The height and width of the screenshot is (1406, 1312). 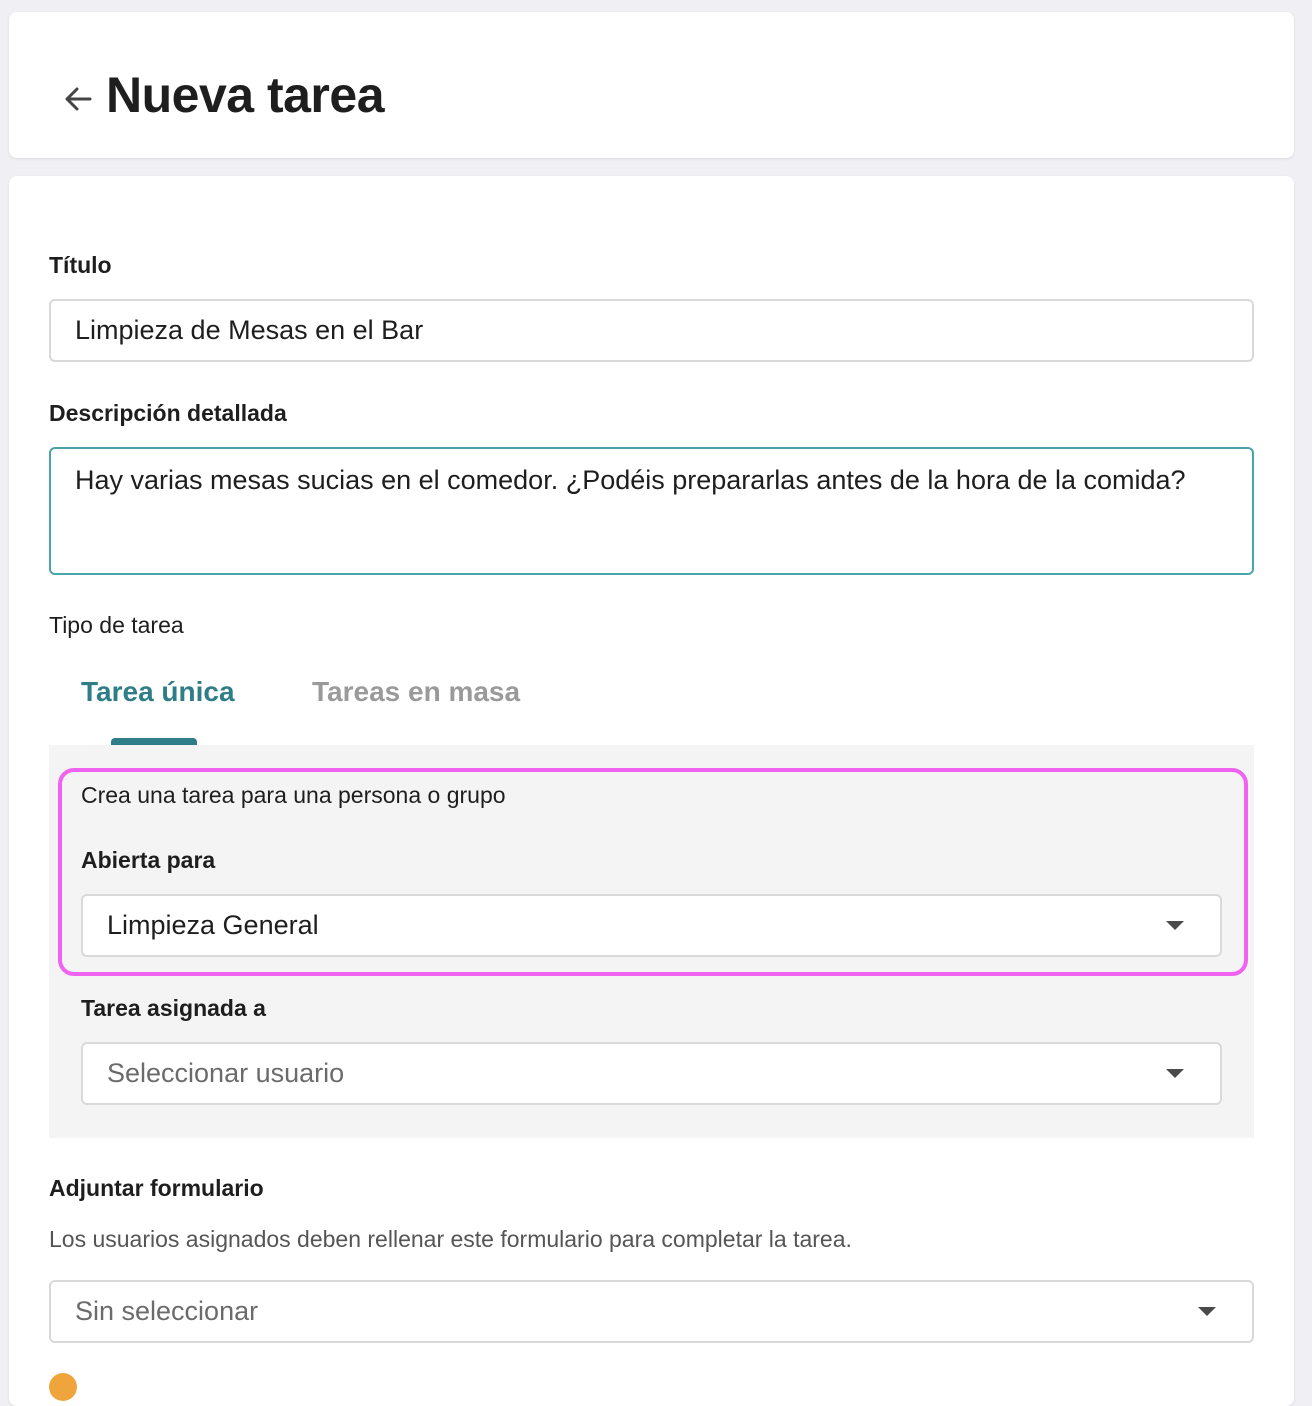 What do you see at coordinates (651, 1073) in the screenshot?
I see `assigned-to-select: Seleccionar usuario` at bounding box center [651, 1073].